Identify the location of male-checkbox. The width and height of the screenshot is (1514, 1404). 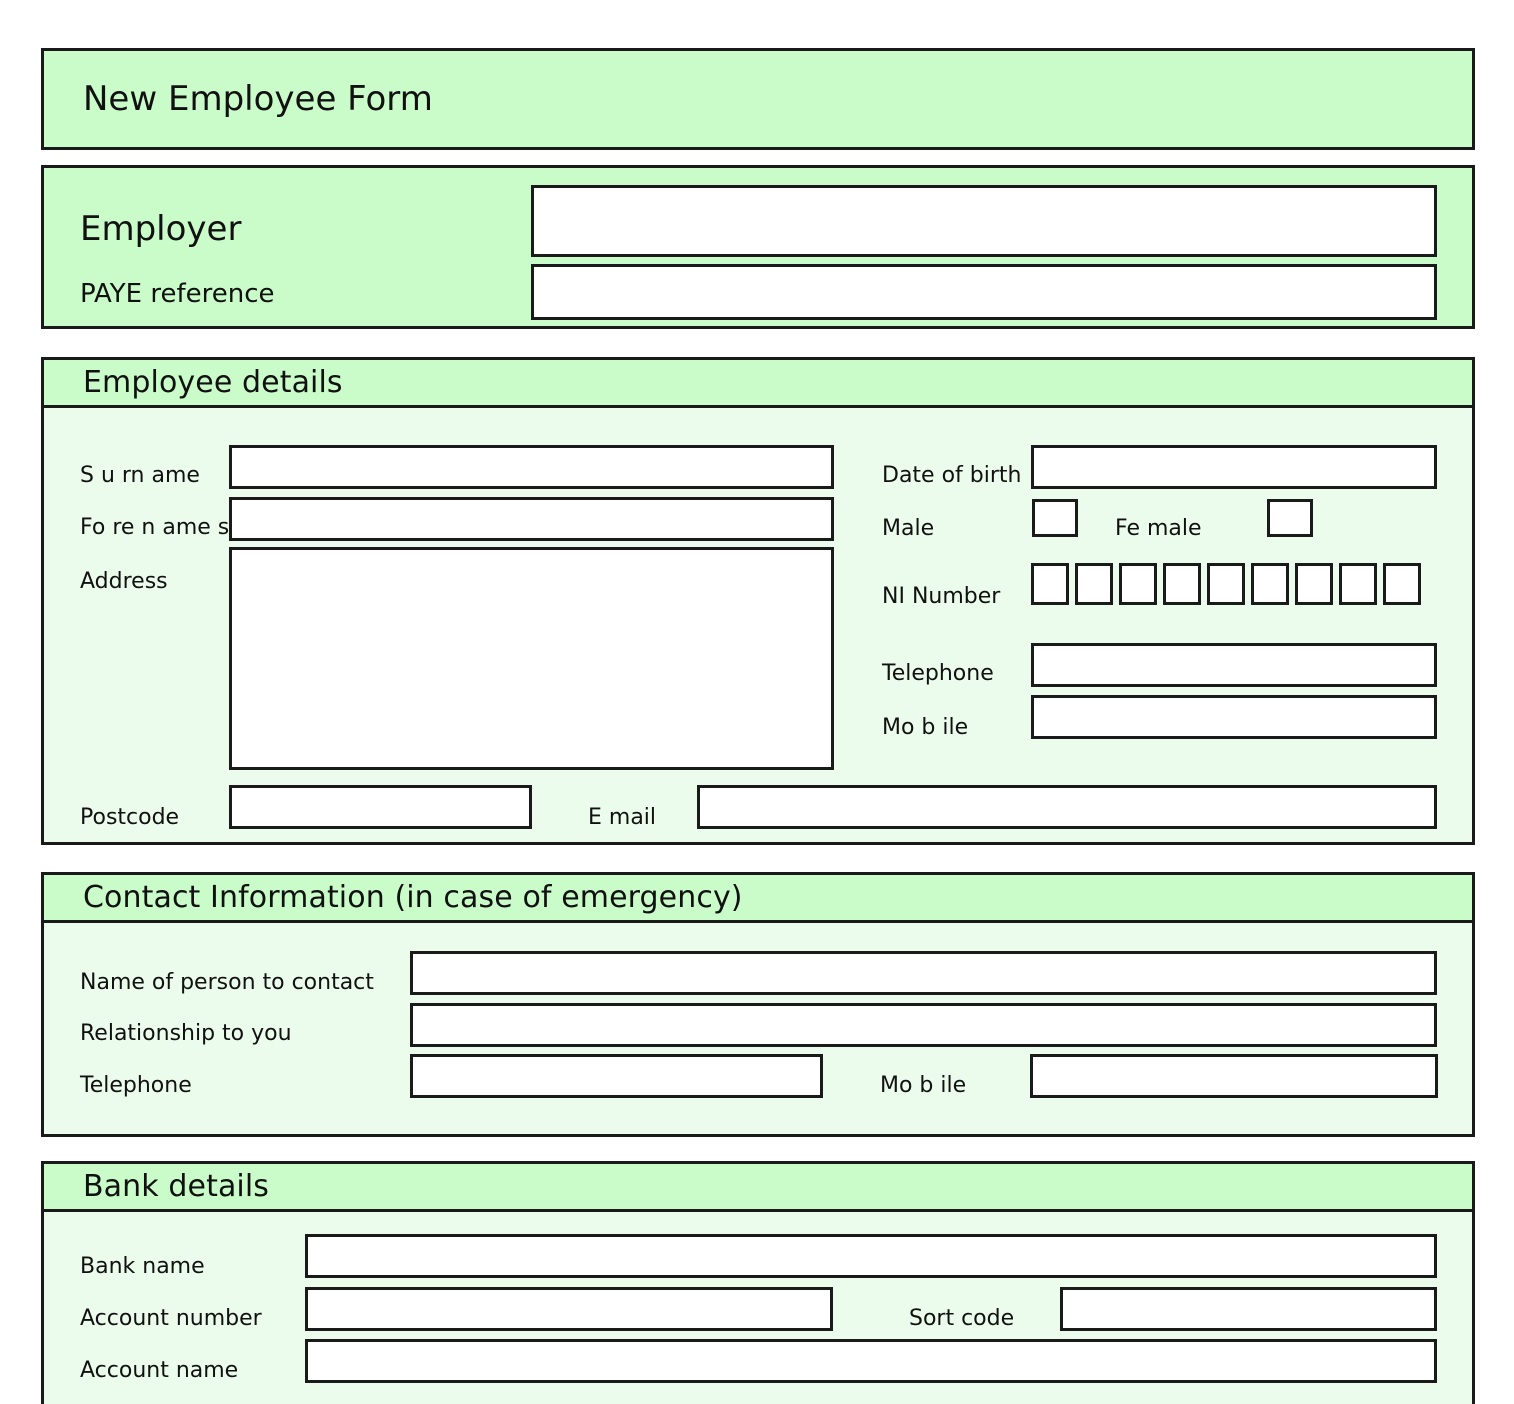
(1055, 518).